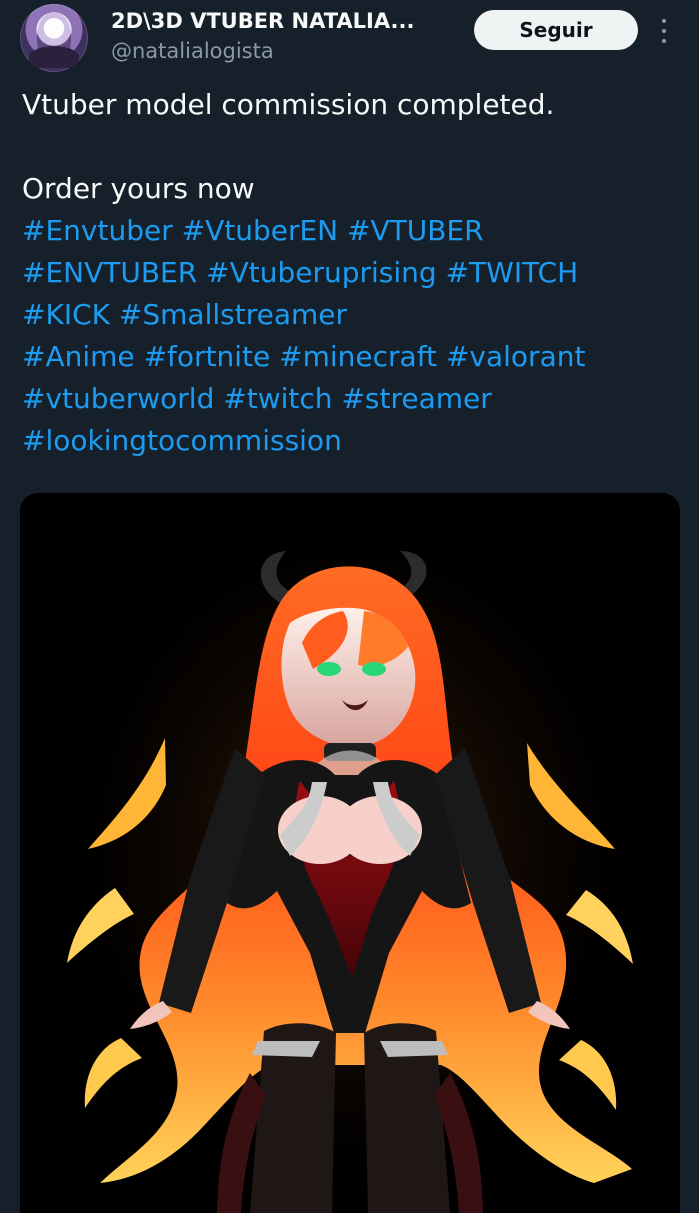 This screenshot has width=699, height=1213. Describe the element at coordinates (118, 398) in the screenshot. I see `hashtag-link: #vtuberworld` at that location.